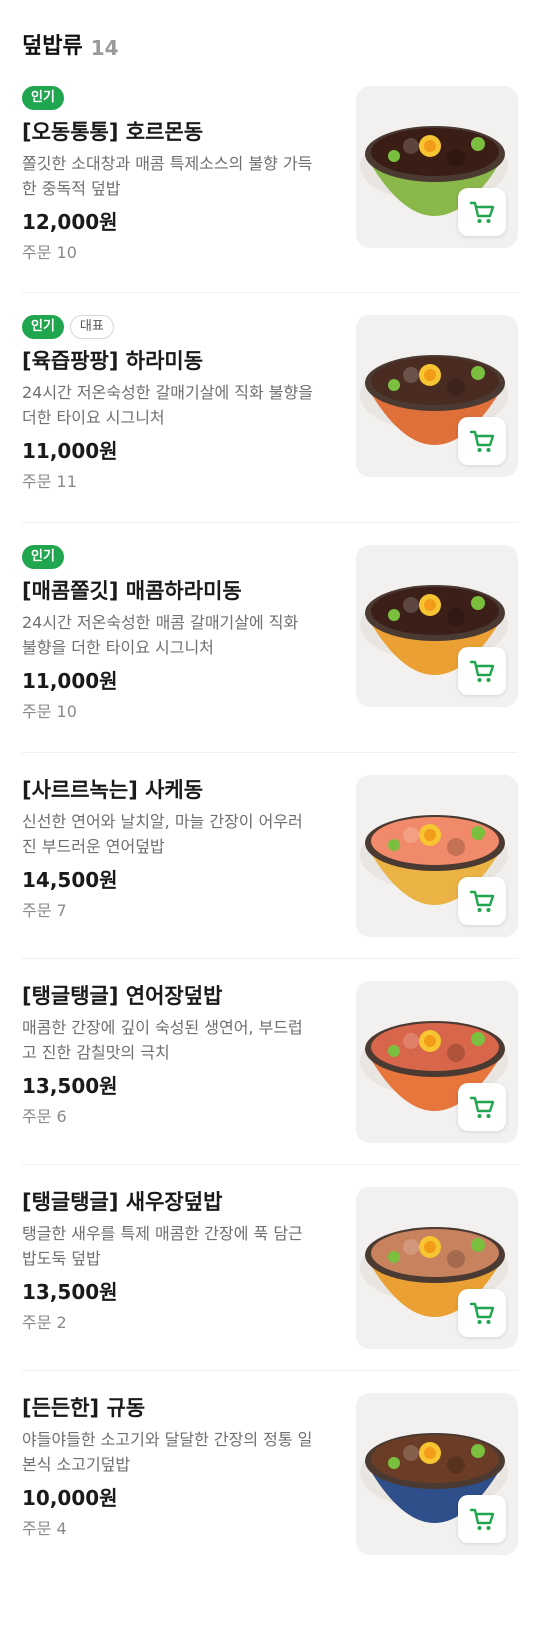 The width and height of the screenshot is (540, 1640). Describe the element at coordinates (162, 1246) in the screenshot. I see `menu-item-description: 탱글한 새우를 특제 매콤한 간장에 푹 담근 밥도둑 덮밥` at that location.